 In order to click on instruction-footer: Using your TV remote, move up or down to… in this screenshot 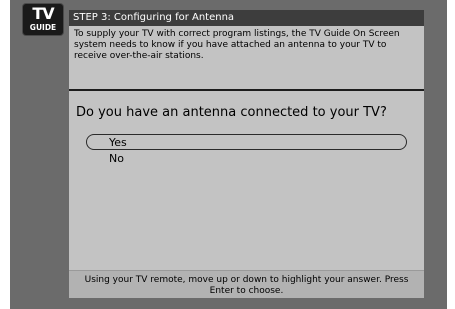, I will do `click(246, 284)`.